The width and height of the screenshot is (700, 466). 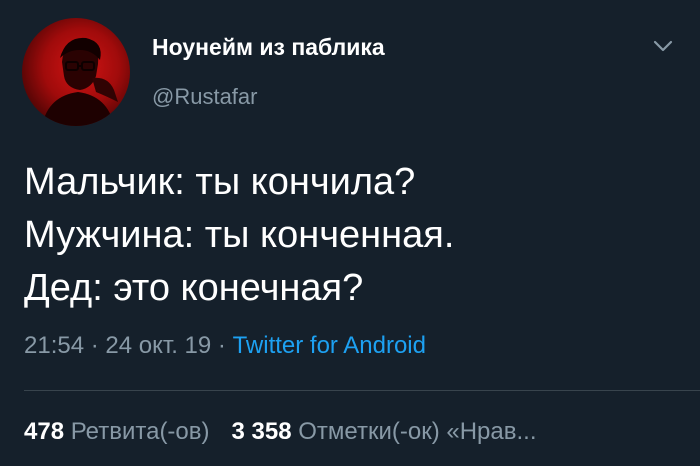 What do you see at coordinates (220, 182) in the screenshot?
I see `tweet-line: Мальчик: ты кончила?` at bounding box center [220, 182].